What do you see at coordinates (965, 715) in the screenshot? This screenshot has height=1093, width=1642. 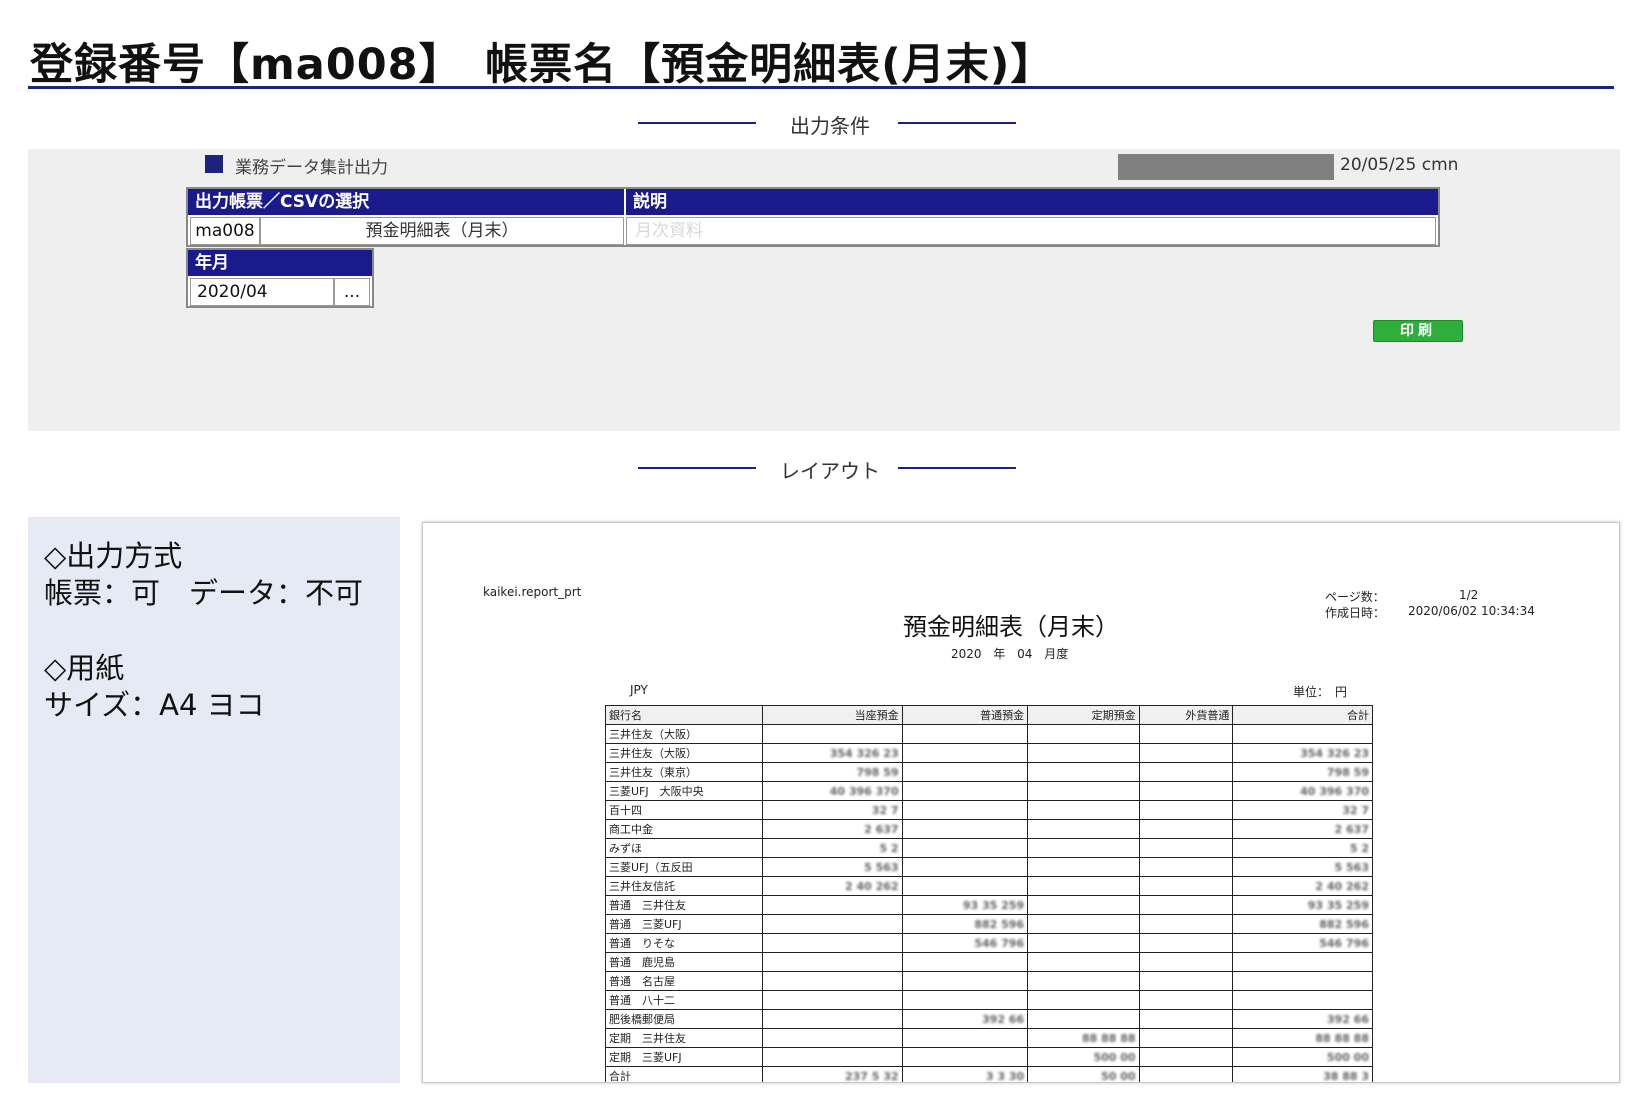 I see `report-column-header: 普通預金` at bounding box center [965, 715].